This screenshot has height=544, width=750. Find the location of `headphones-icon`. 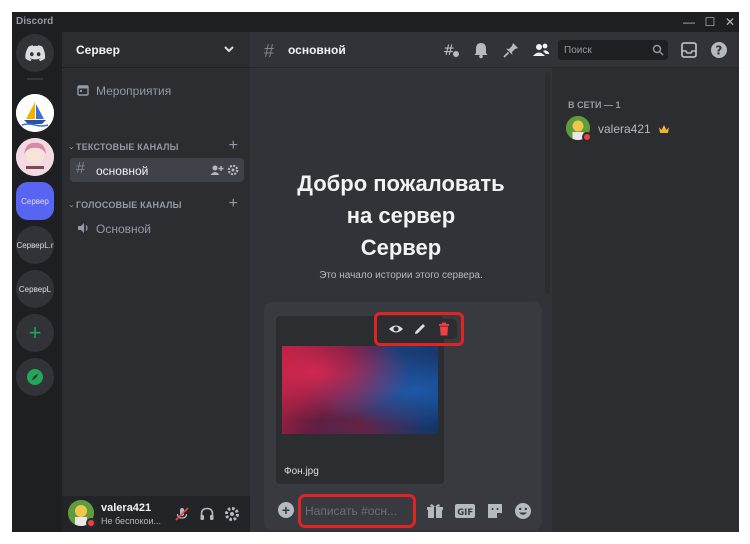

headphones-icon is located at coordinates (207, 514).